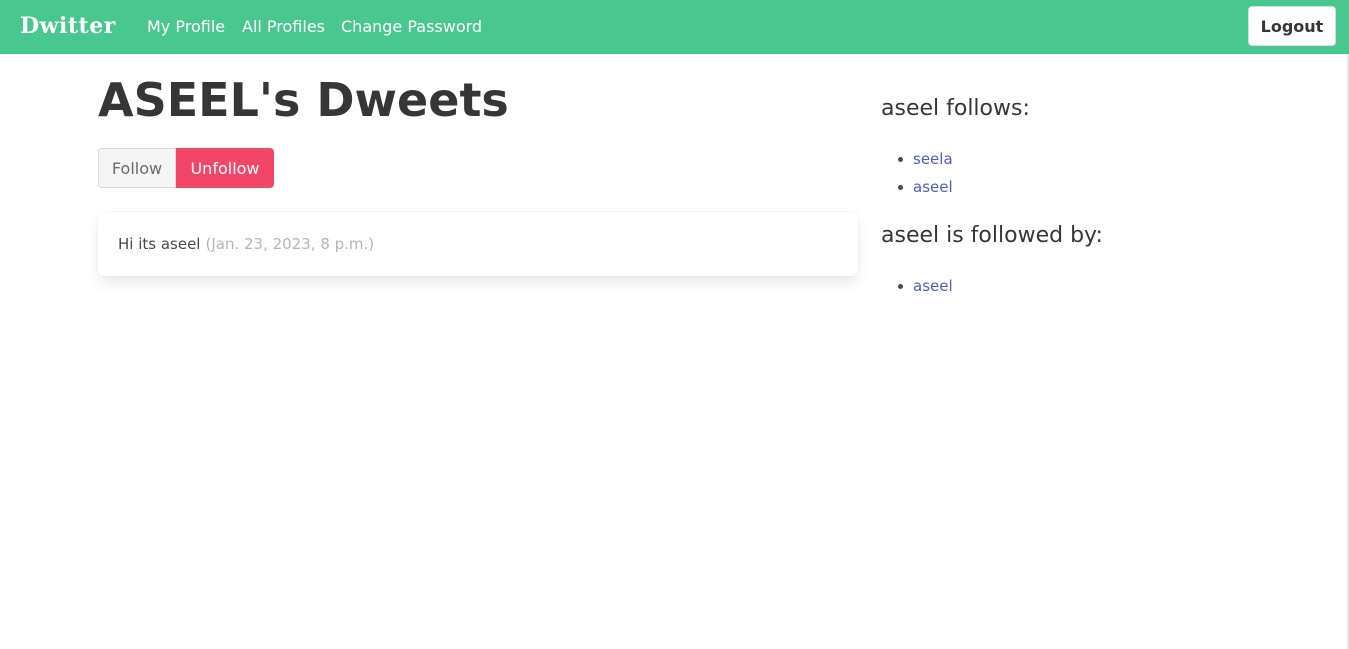 This screenshot has height=649, width=1349. Describe the element at coordinates (1292, 26) in the screenshot. I see `logout-button: Logout` at that location.